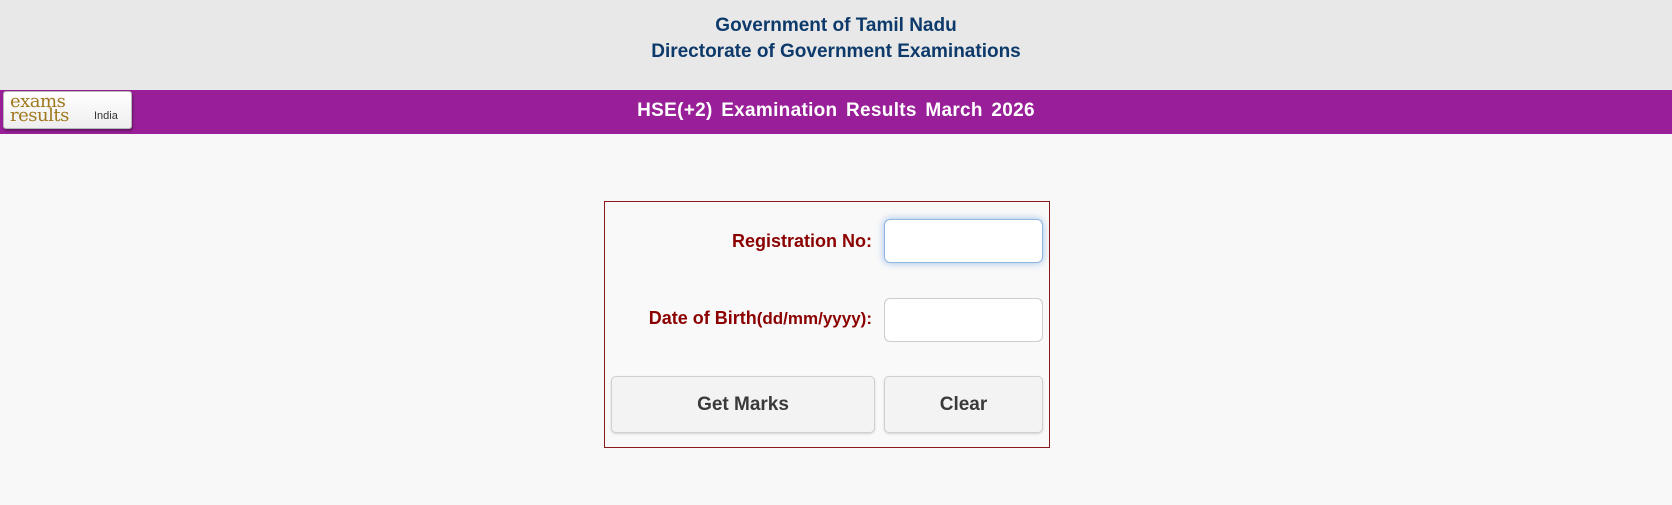 The height and width of the screenshot is (505, 1672). Describe the element at coordinates (106, 116) in the screenshot. I see `logo-word-india: India` at that location.